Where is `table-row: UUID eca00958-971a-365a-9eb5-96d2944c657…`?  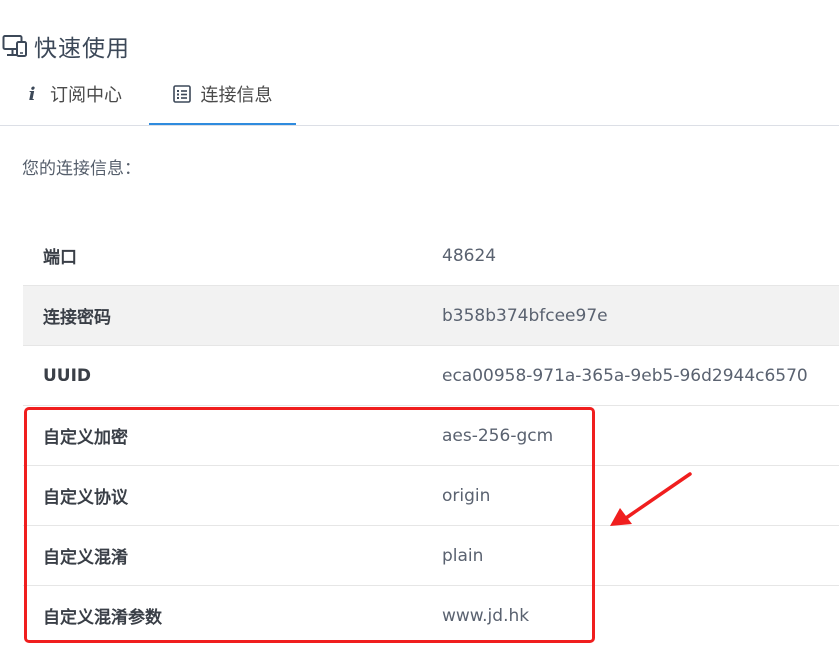 table-row: UUID eca00958-971a-365a-9eb5-96d2944c657… is located at coordinates (431, 375).